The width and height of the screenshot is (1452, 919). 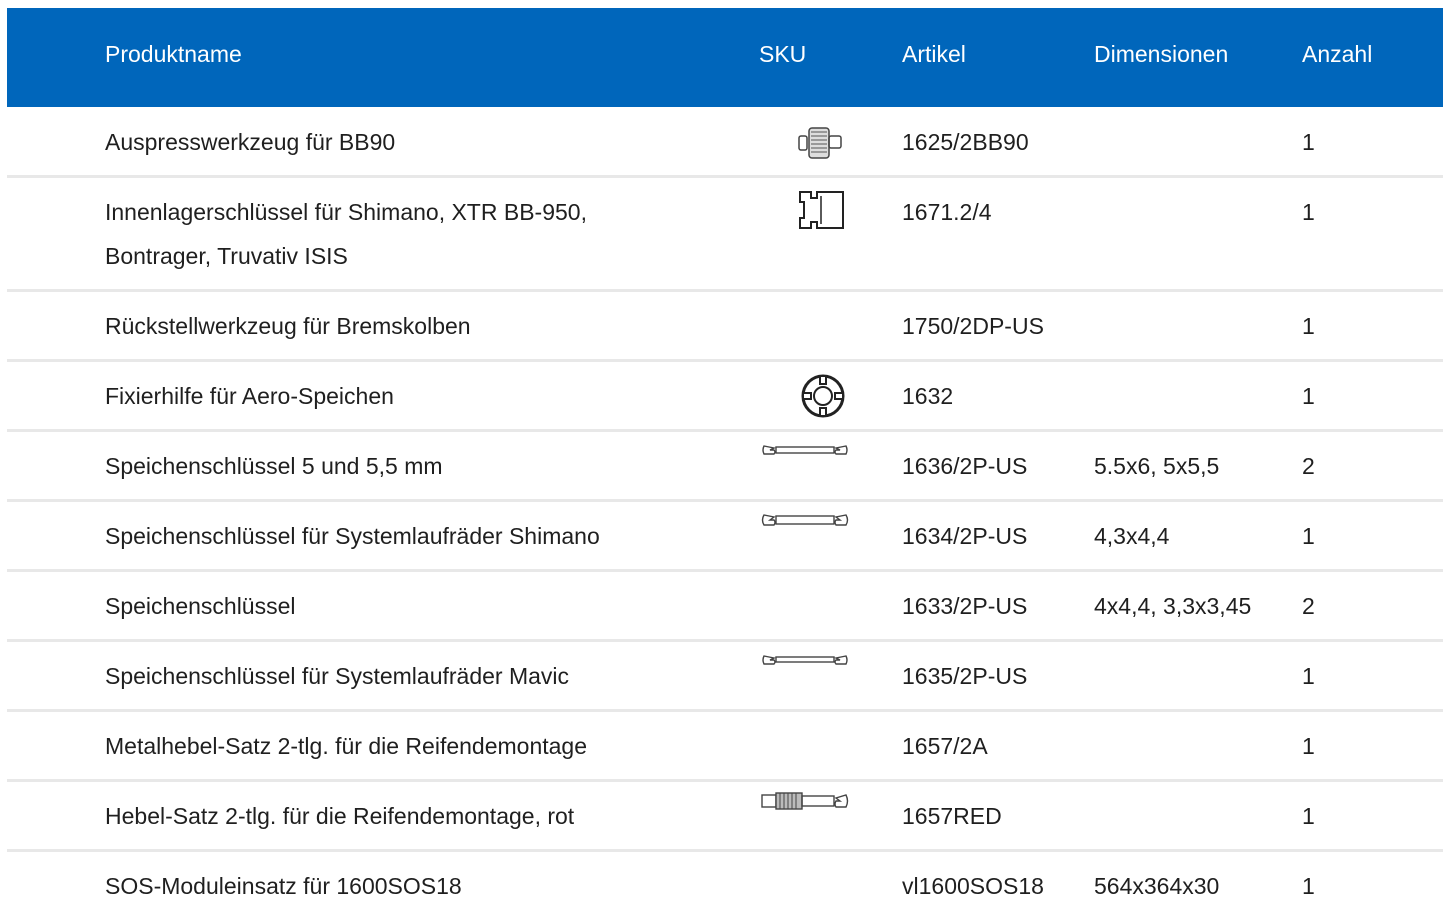 What do you see at coordinates (965, 466) in the screenshot?
I see `article-number: 1636/2P-US` at bounding box center [965, 466].